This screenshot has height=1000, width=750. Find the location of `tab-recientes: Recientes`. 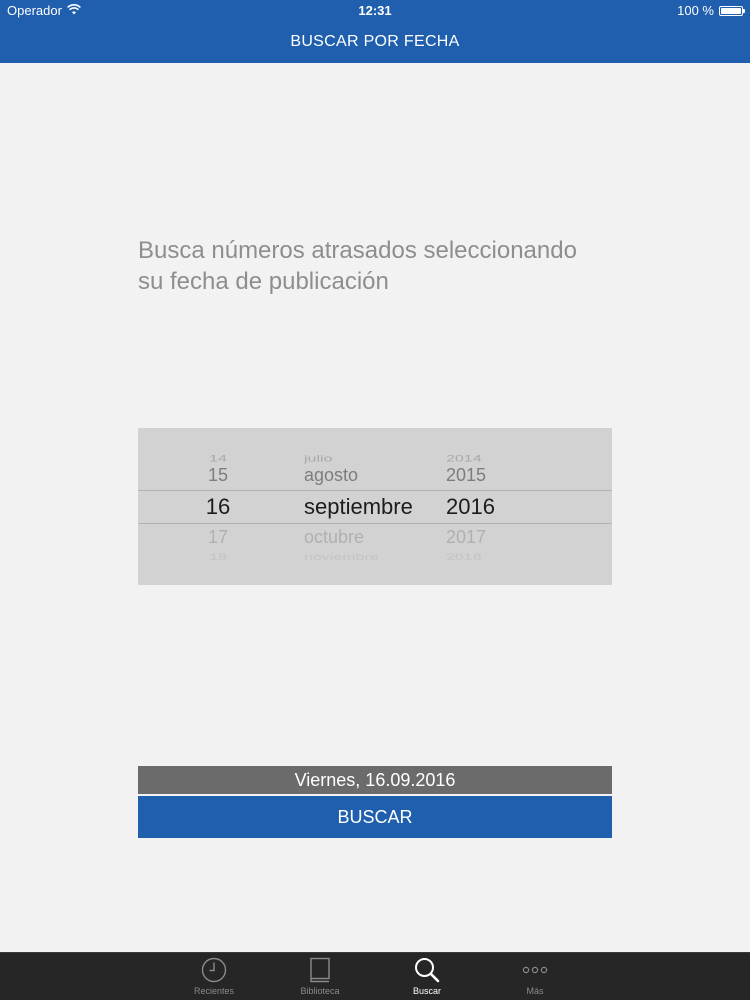

tab-recientes: Recientes is located at coordinates (214, 977).